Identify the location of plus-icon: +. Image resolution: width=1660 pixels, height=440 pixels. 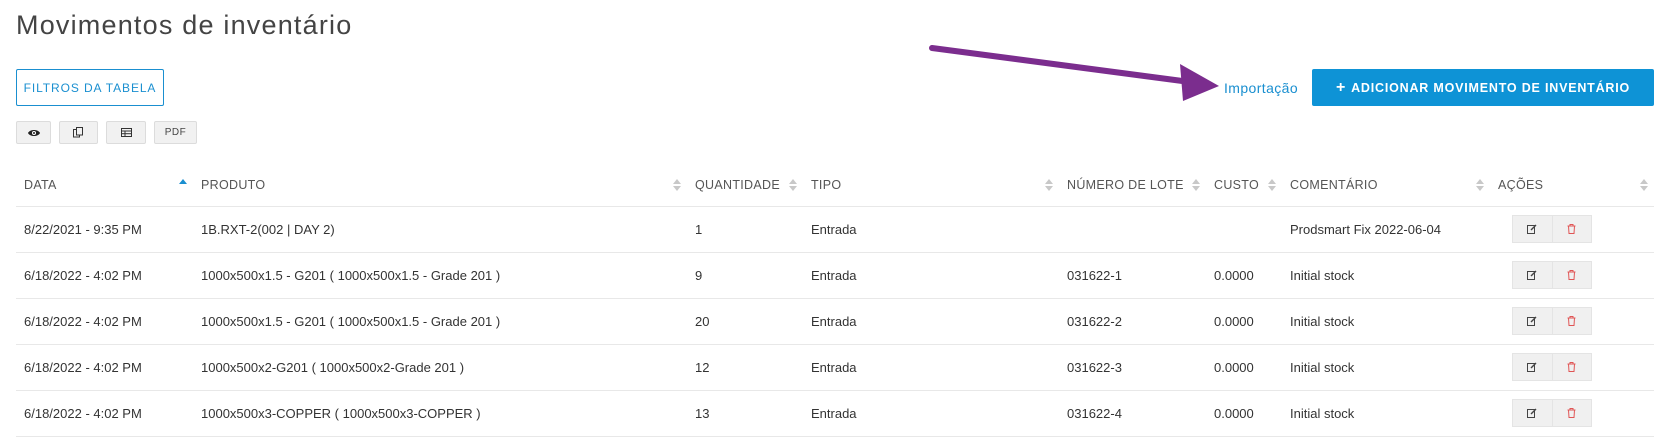
(1341, 87).